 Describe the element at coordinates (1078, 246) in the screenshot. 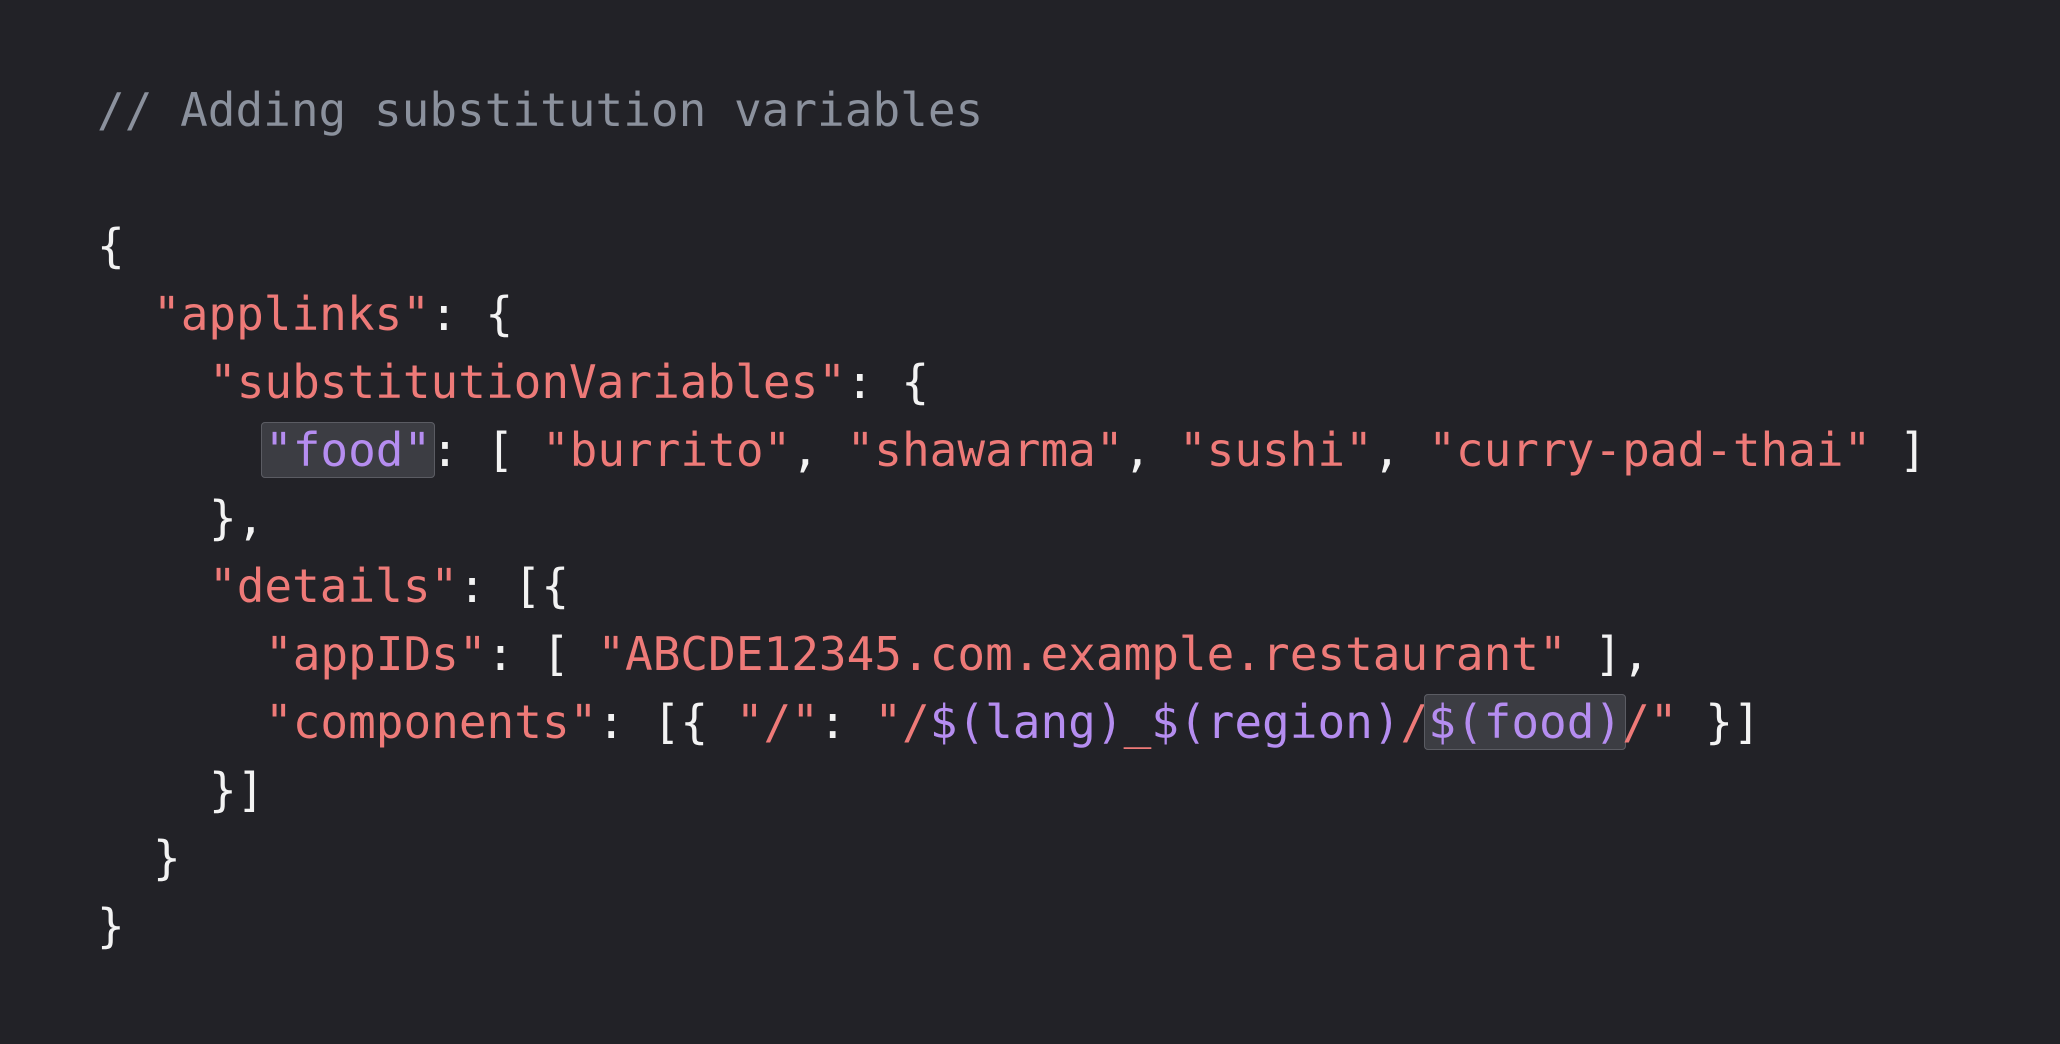

I see `code-line-root-open: {` at that location.